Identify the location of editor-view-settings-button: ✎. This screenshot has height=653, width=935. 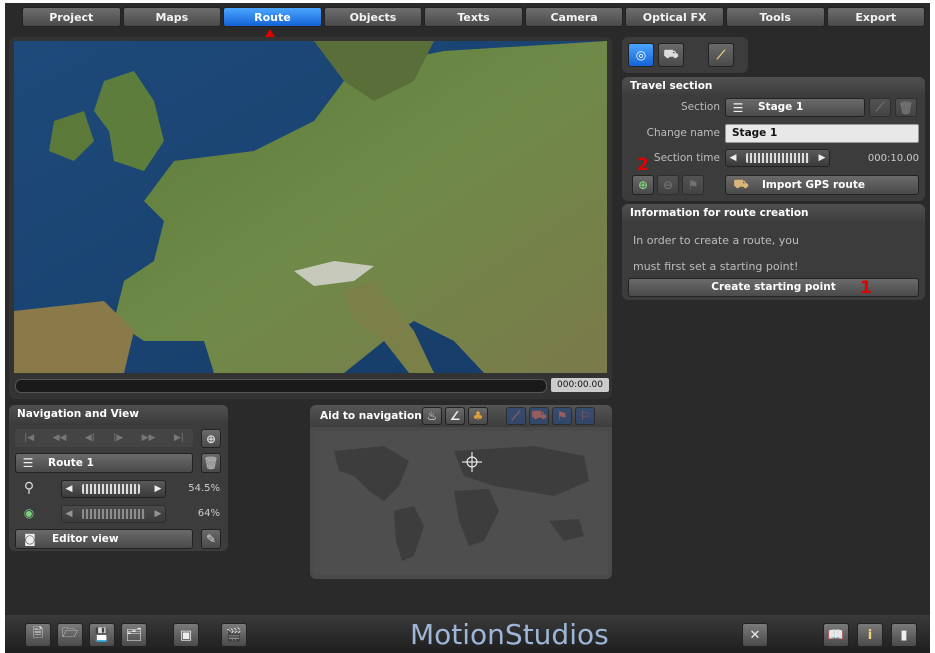
(211, 539).